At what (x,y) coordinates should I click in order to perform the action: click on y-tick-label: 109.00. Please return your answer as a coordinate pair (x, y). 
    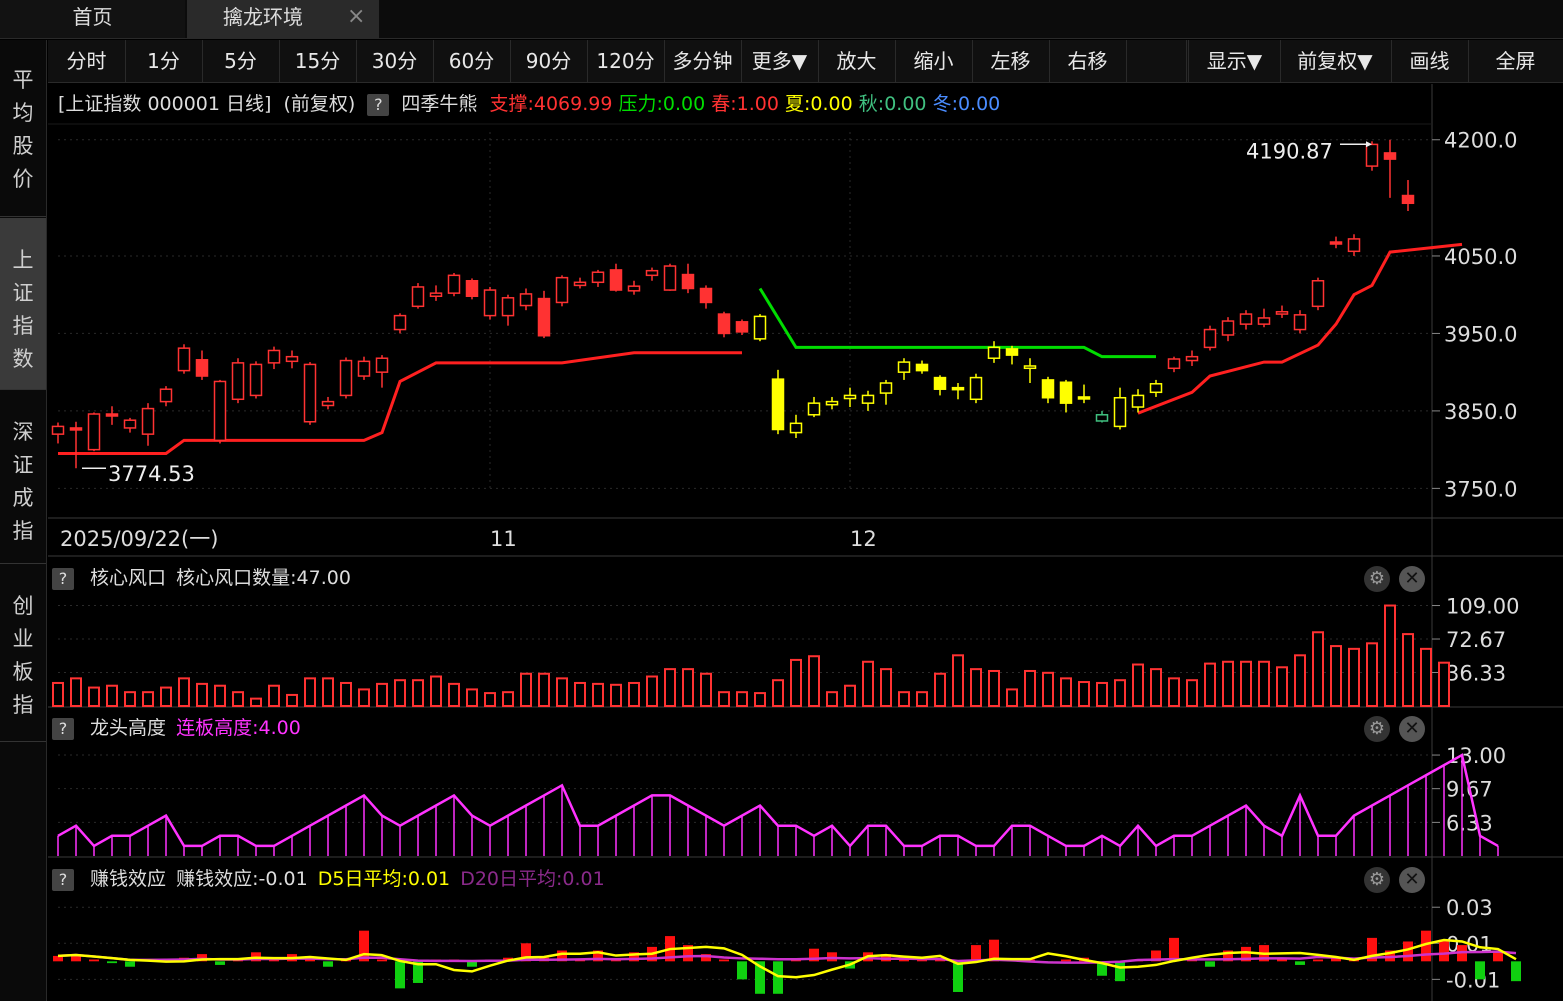
    Looking at the image, I should click on (1482, 607).